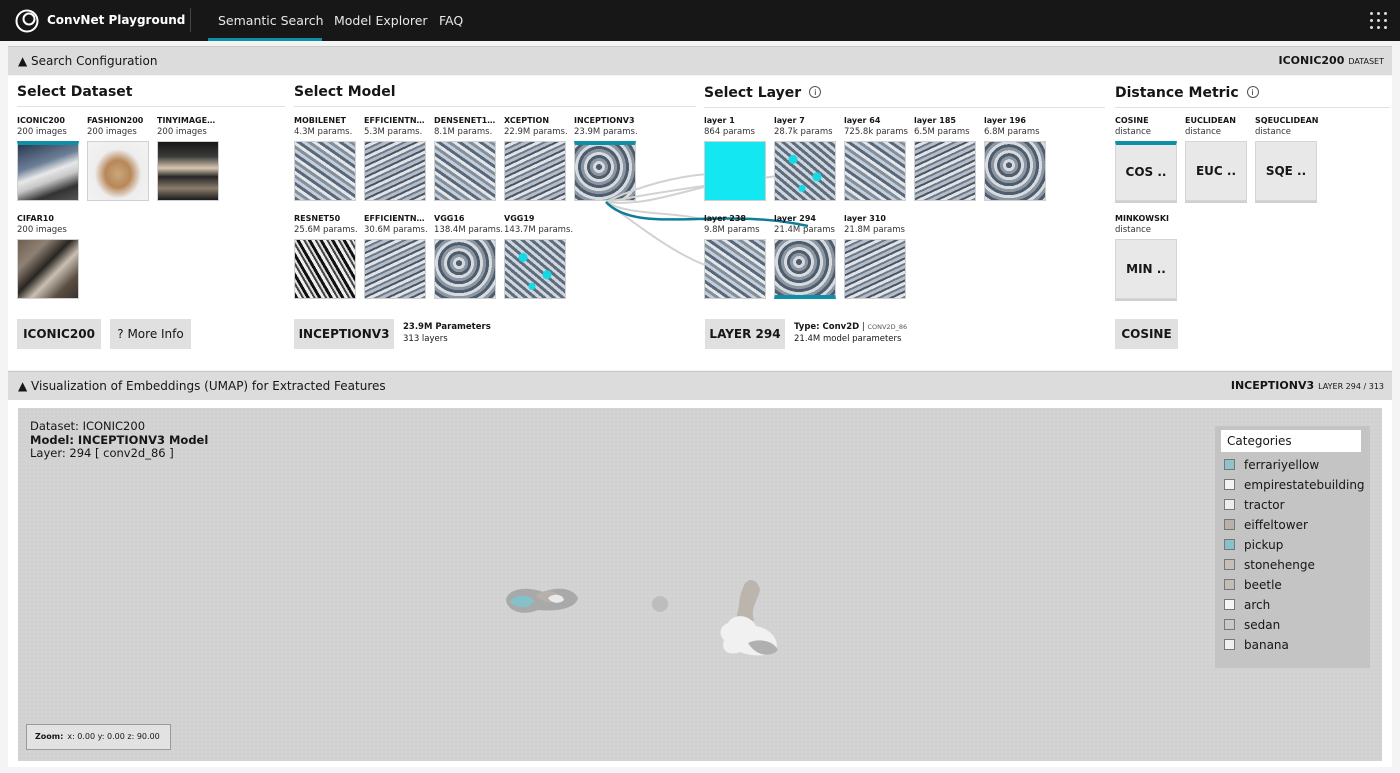  Describe the element at coordinates (1252, 625) in the screenshot. I see `legend-item-sedan: sedan` at that location.